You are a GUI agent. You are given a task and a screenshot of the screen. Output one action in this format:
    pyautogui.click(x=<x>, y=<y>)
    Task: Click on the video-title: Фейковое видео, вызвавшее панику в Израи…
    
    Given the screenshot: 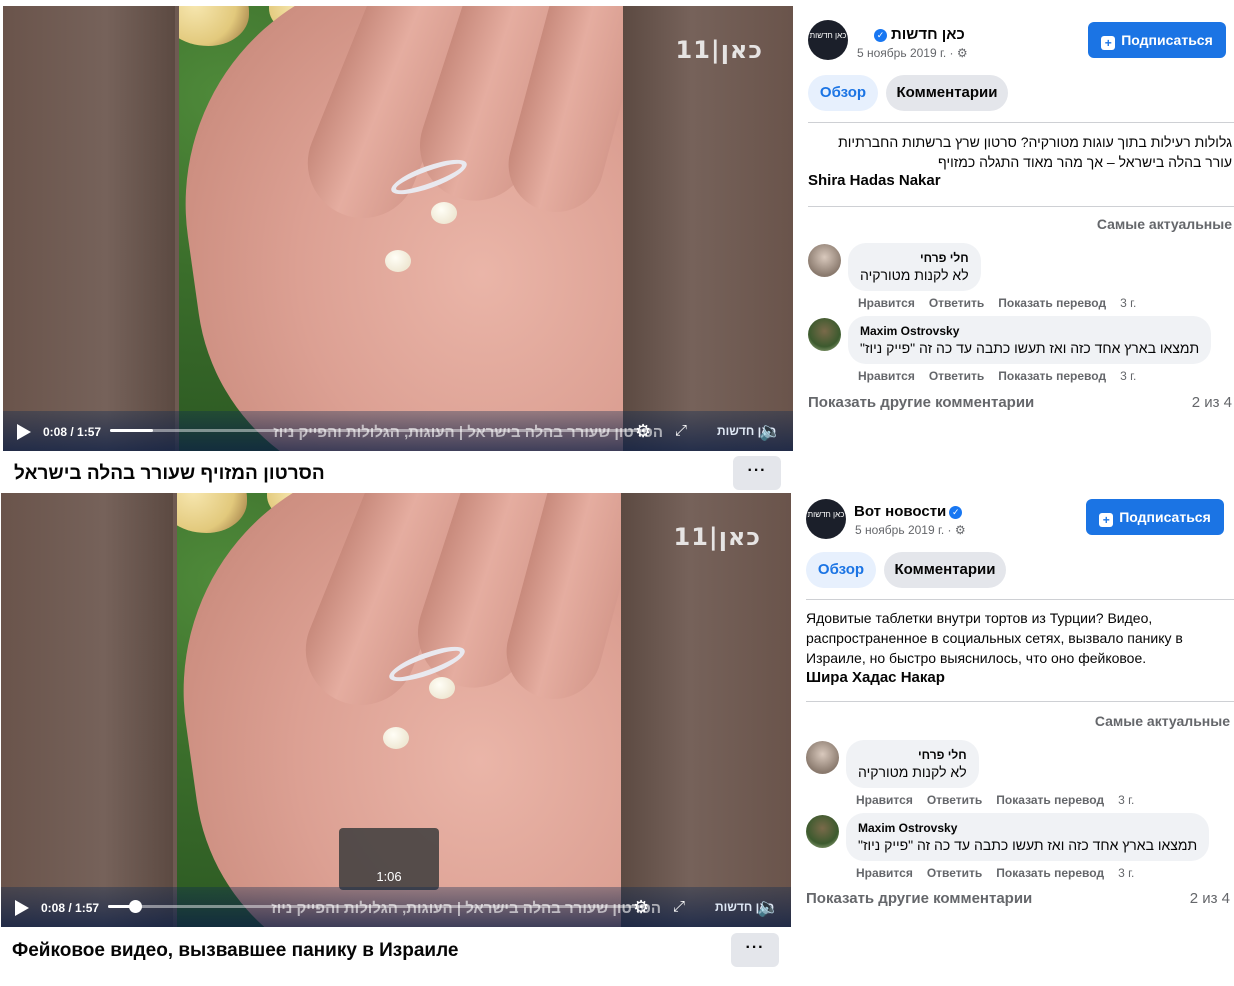 What is the action you would take?
    pyautogui.click(x=235, y=950)
    